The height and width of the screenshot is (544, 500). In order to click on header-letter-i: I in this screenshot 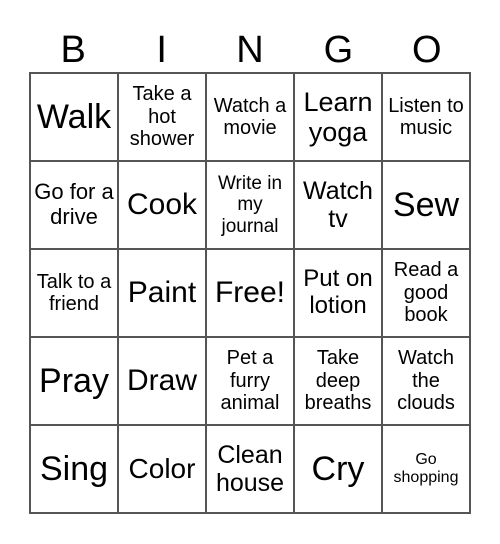, I will do `click(161, 50)`.